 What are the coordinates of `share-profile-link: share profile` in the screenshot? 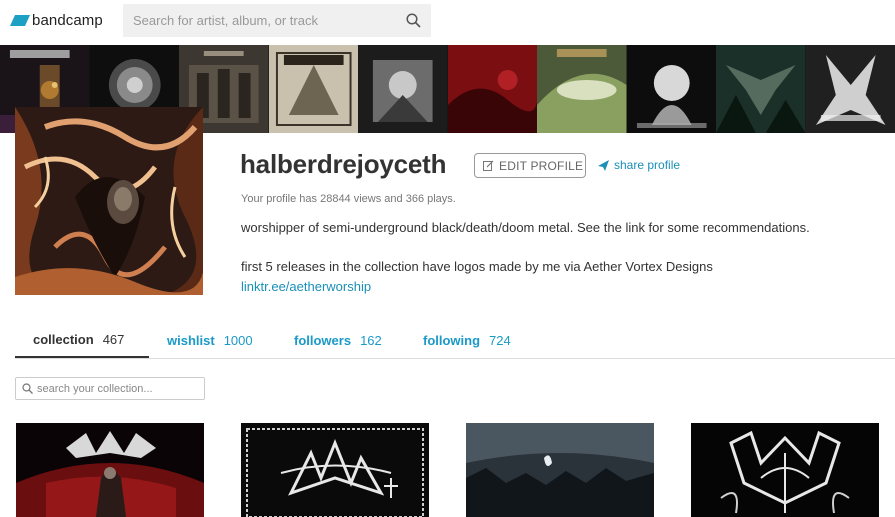 It's located at (639, 165).